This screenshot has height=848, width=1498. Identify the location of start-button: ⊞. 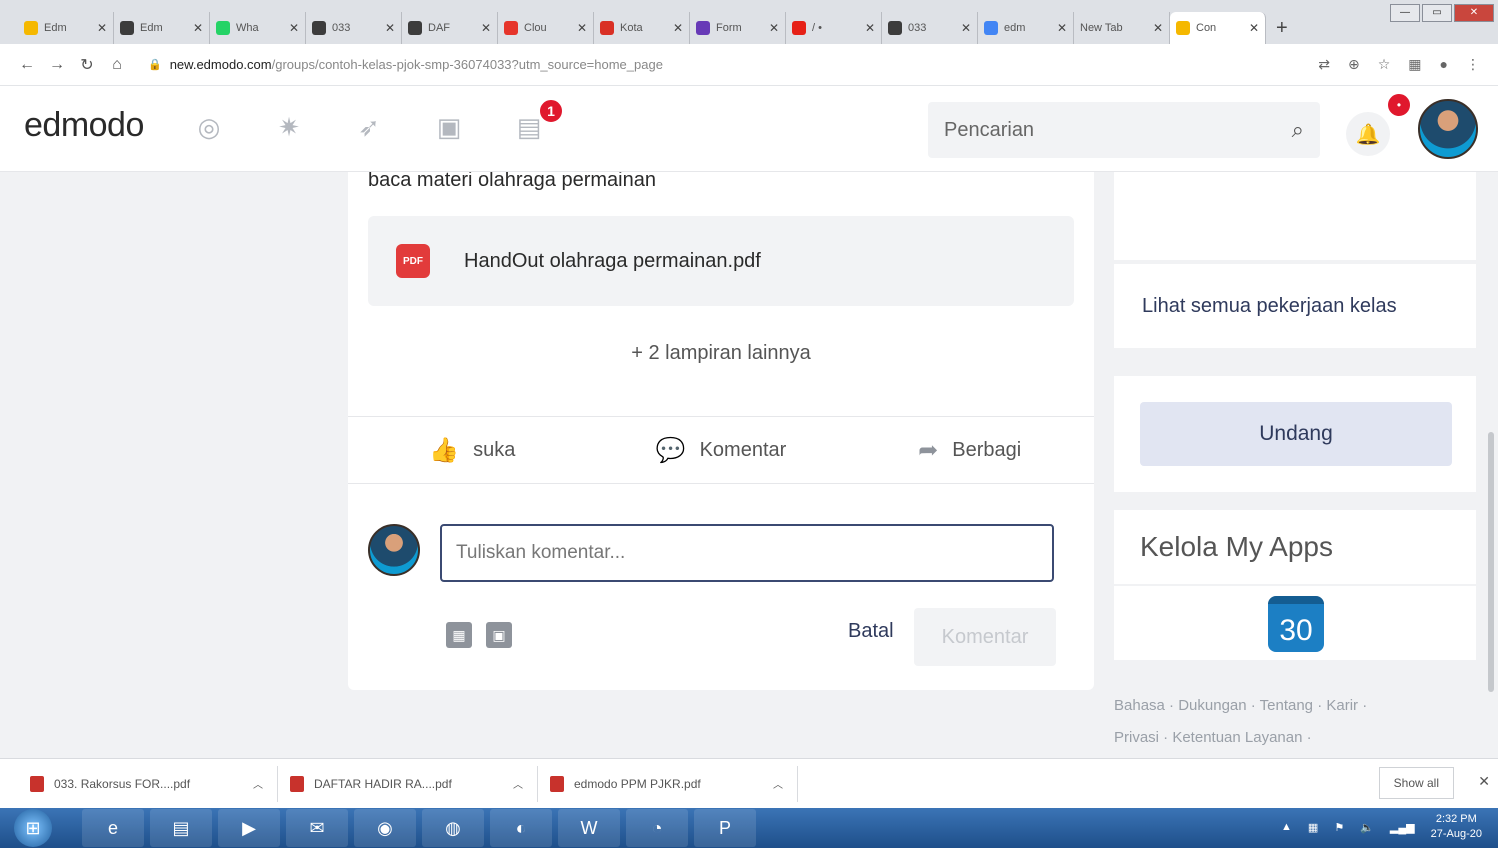
(33, 828).